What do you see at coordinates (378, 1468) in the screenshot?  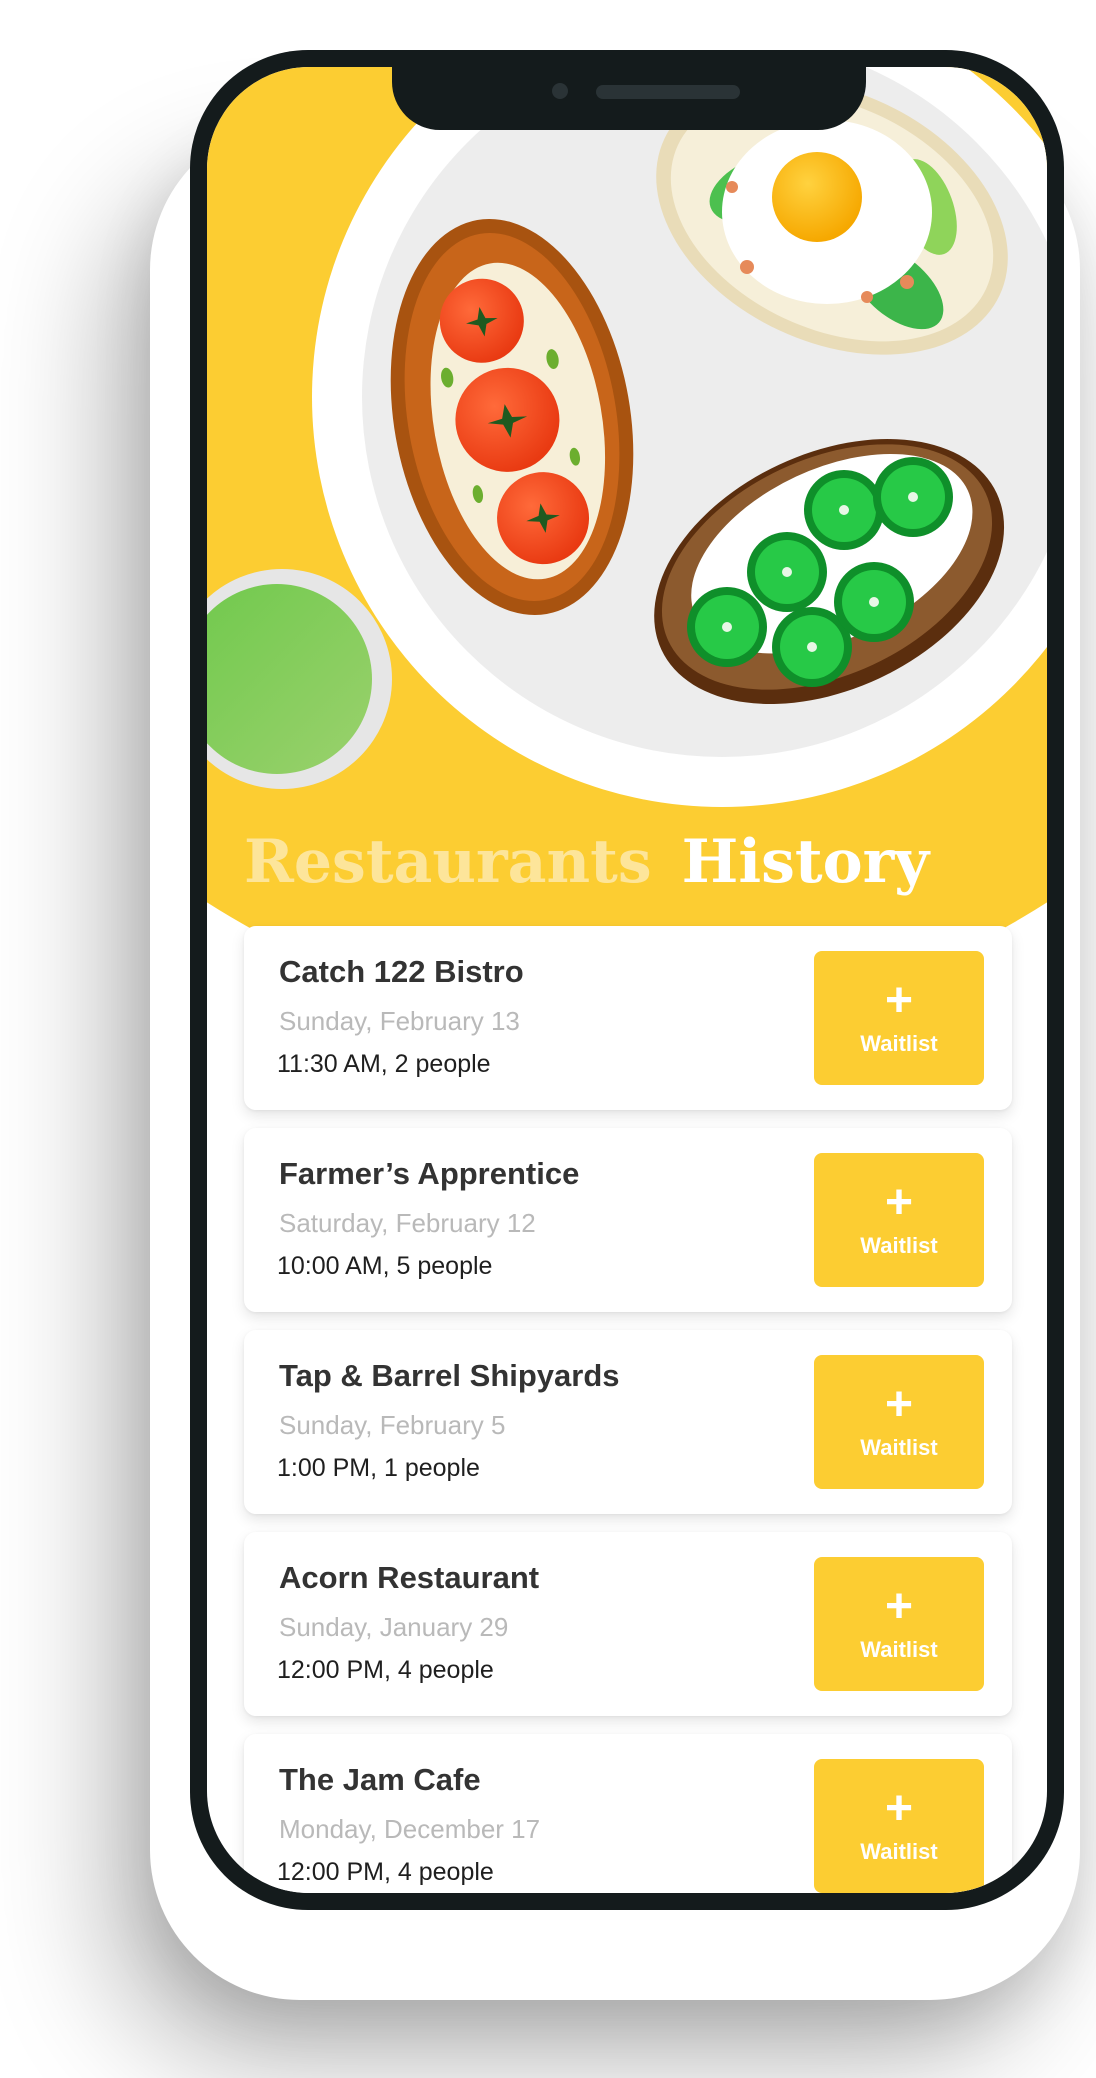 I see `visit-details: 1:00 PM, 1 people` at bounding box center [378, 1468].